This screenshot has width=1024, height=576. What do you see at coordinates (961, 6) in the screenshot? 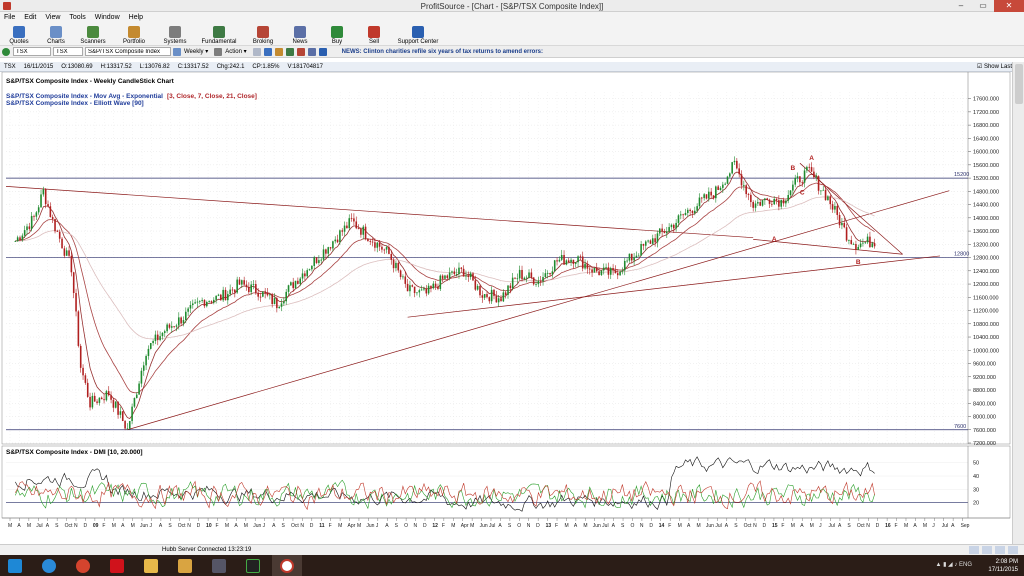
I see `minimize-button: –` at bounding box center [961, 6].